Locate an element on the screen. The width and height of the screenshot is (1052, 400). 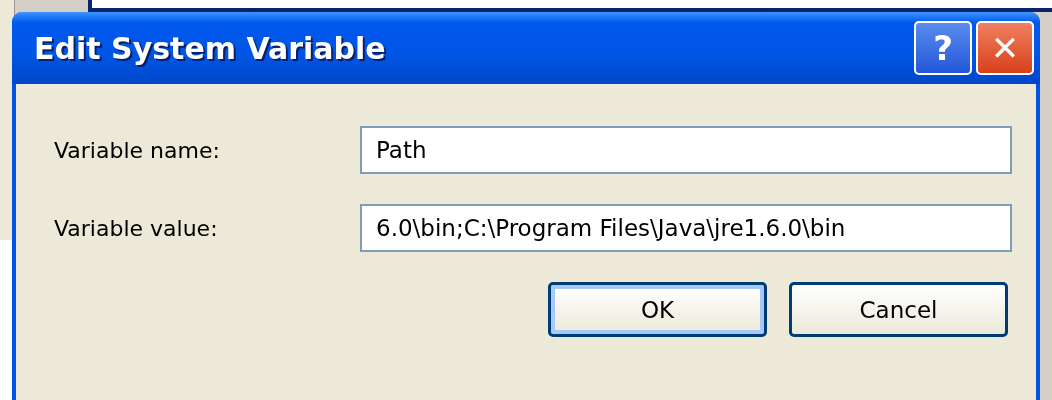
field-label: Variable name: is located at coordinates (137, 150).